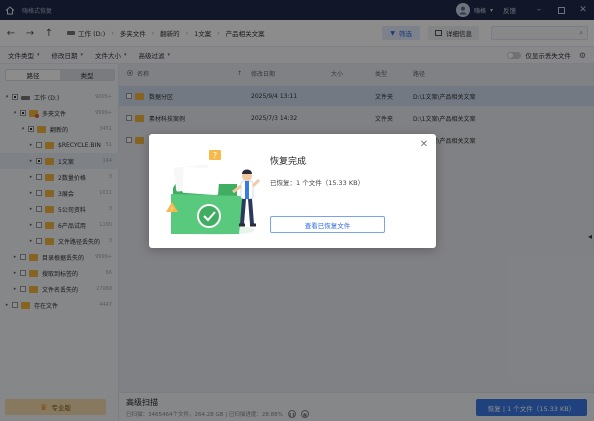 The image size is (594, 421). I want to click on view-recovered-button: 查看已恢复文件, so click(327, 224).